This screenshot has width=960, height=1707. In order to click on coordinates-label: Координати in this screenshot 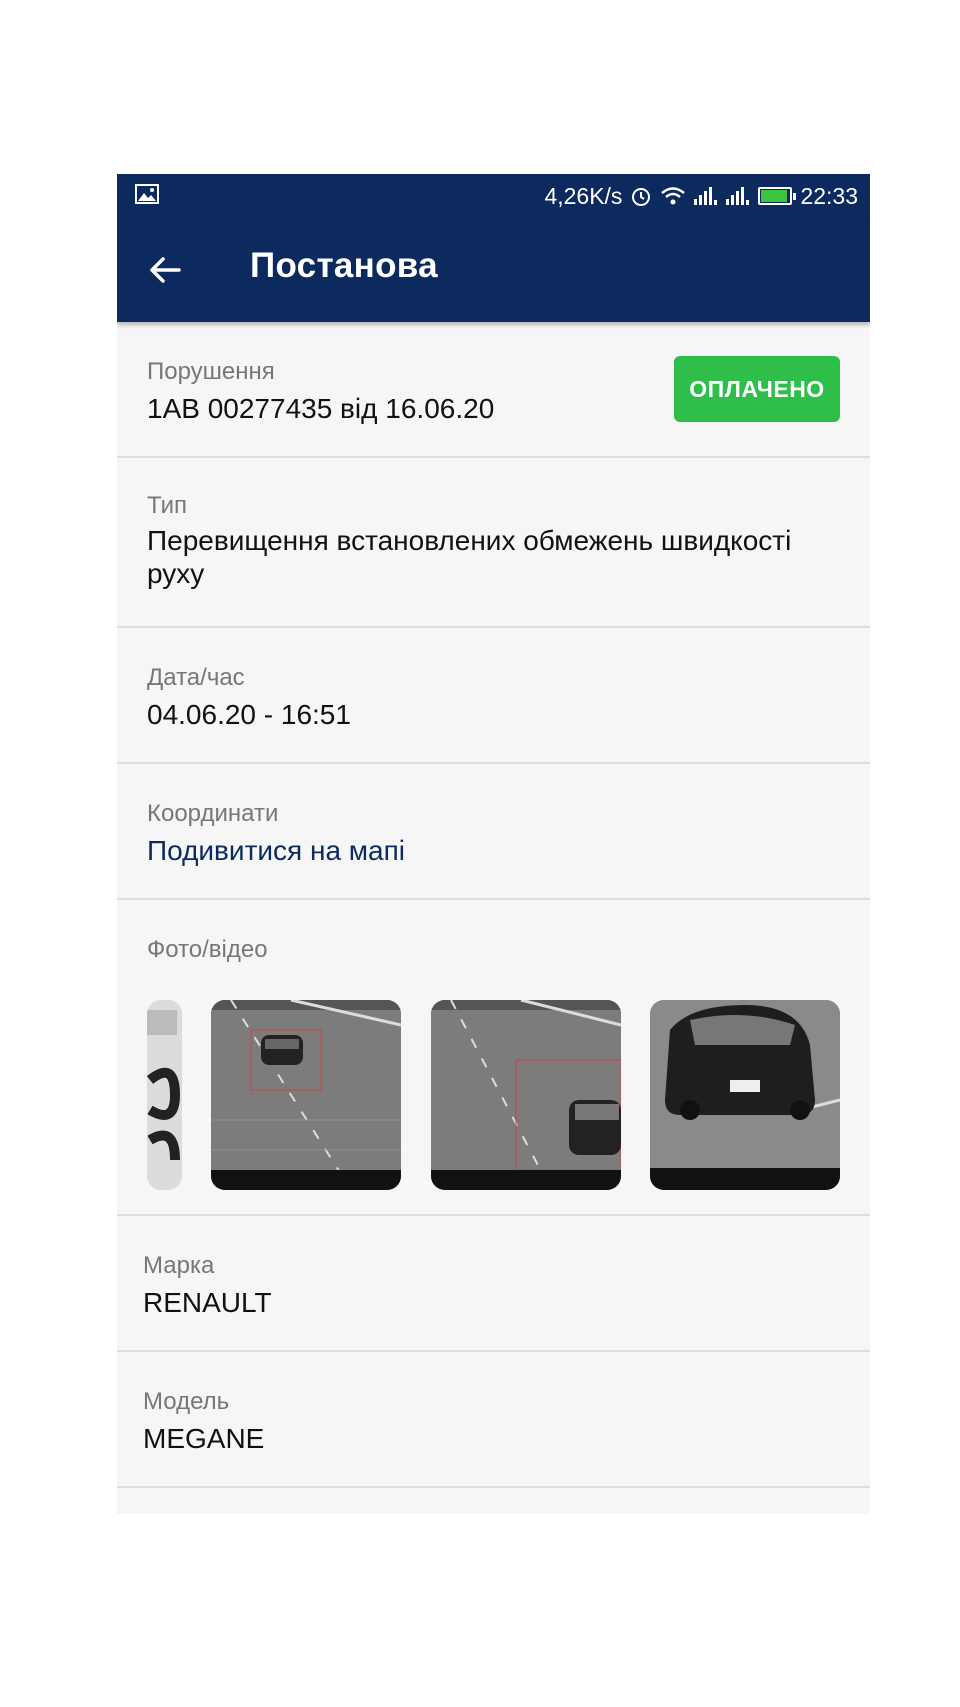, I will do `click(213, 813)`.